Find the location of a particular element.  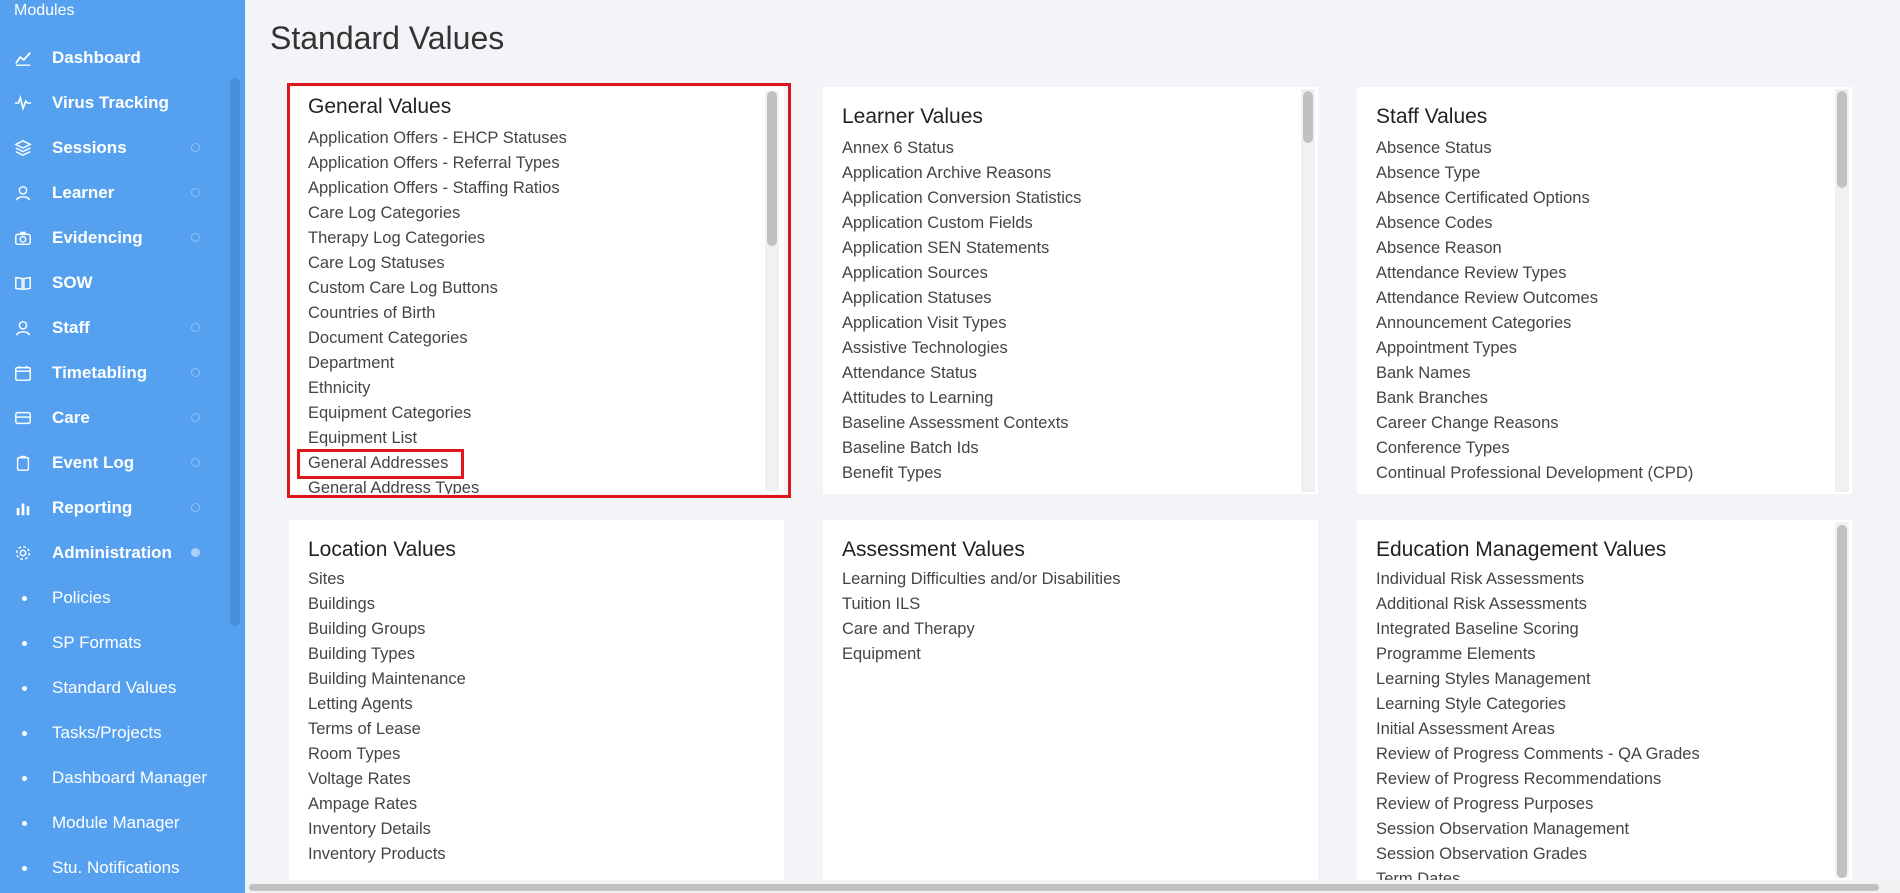

list-item: Attendance Status is located at coordinates (961, 373).